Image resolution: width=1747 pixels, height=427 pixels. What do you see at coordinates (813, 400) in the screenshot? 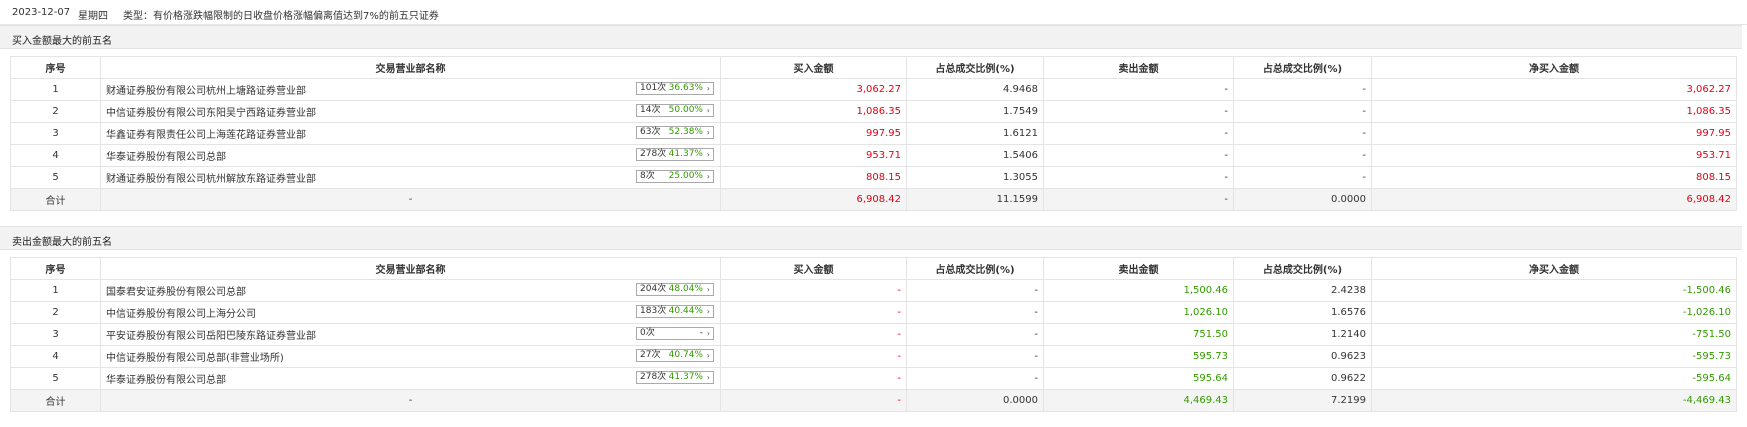
I see `total-buy-amount: -` at bounding box center [813, 400].